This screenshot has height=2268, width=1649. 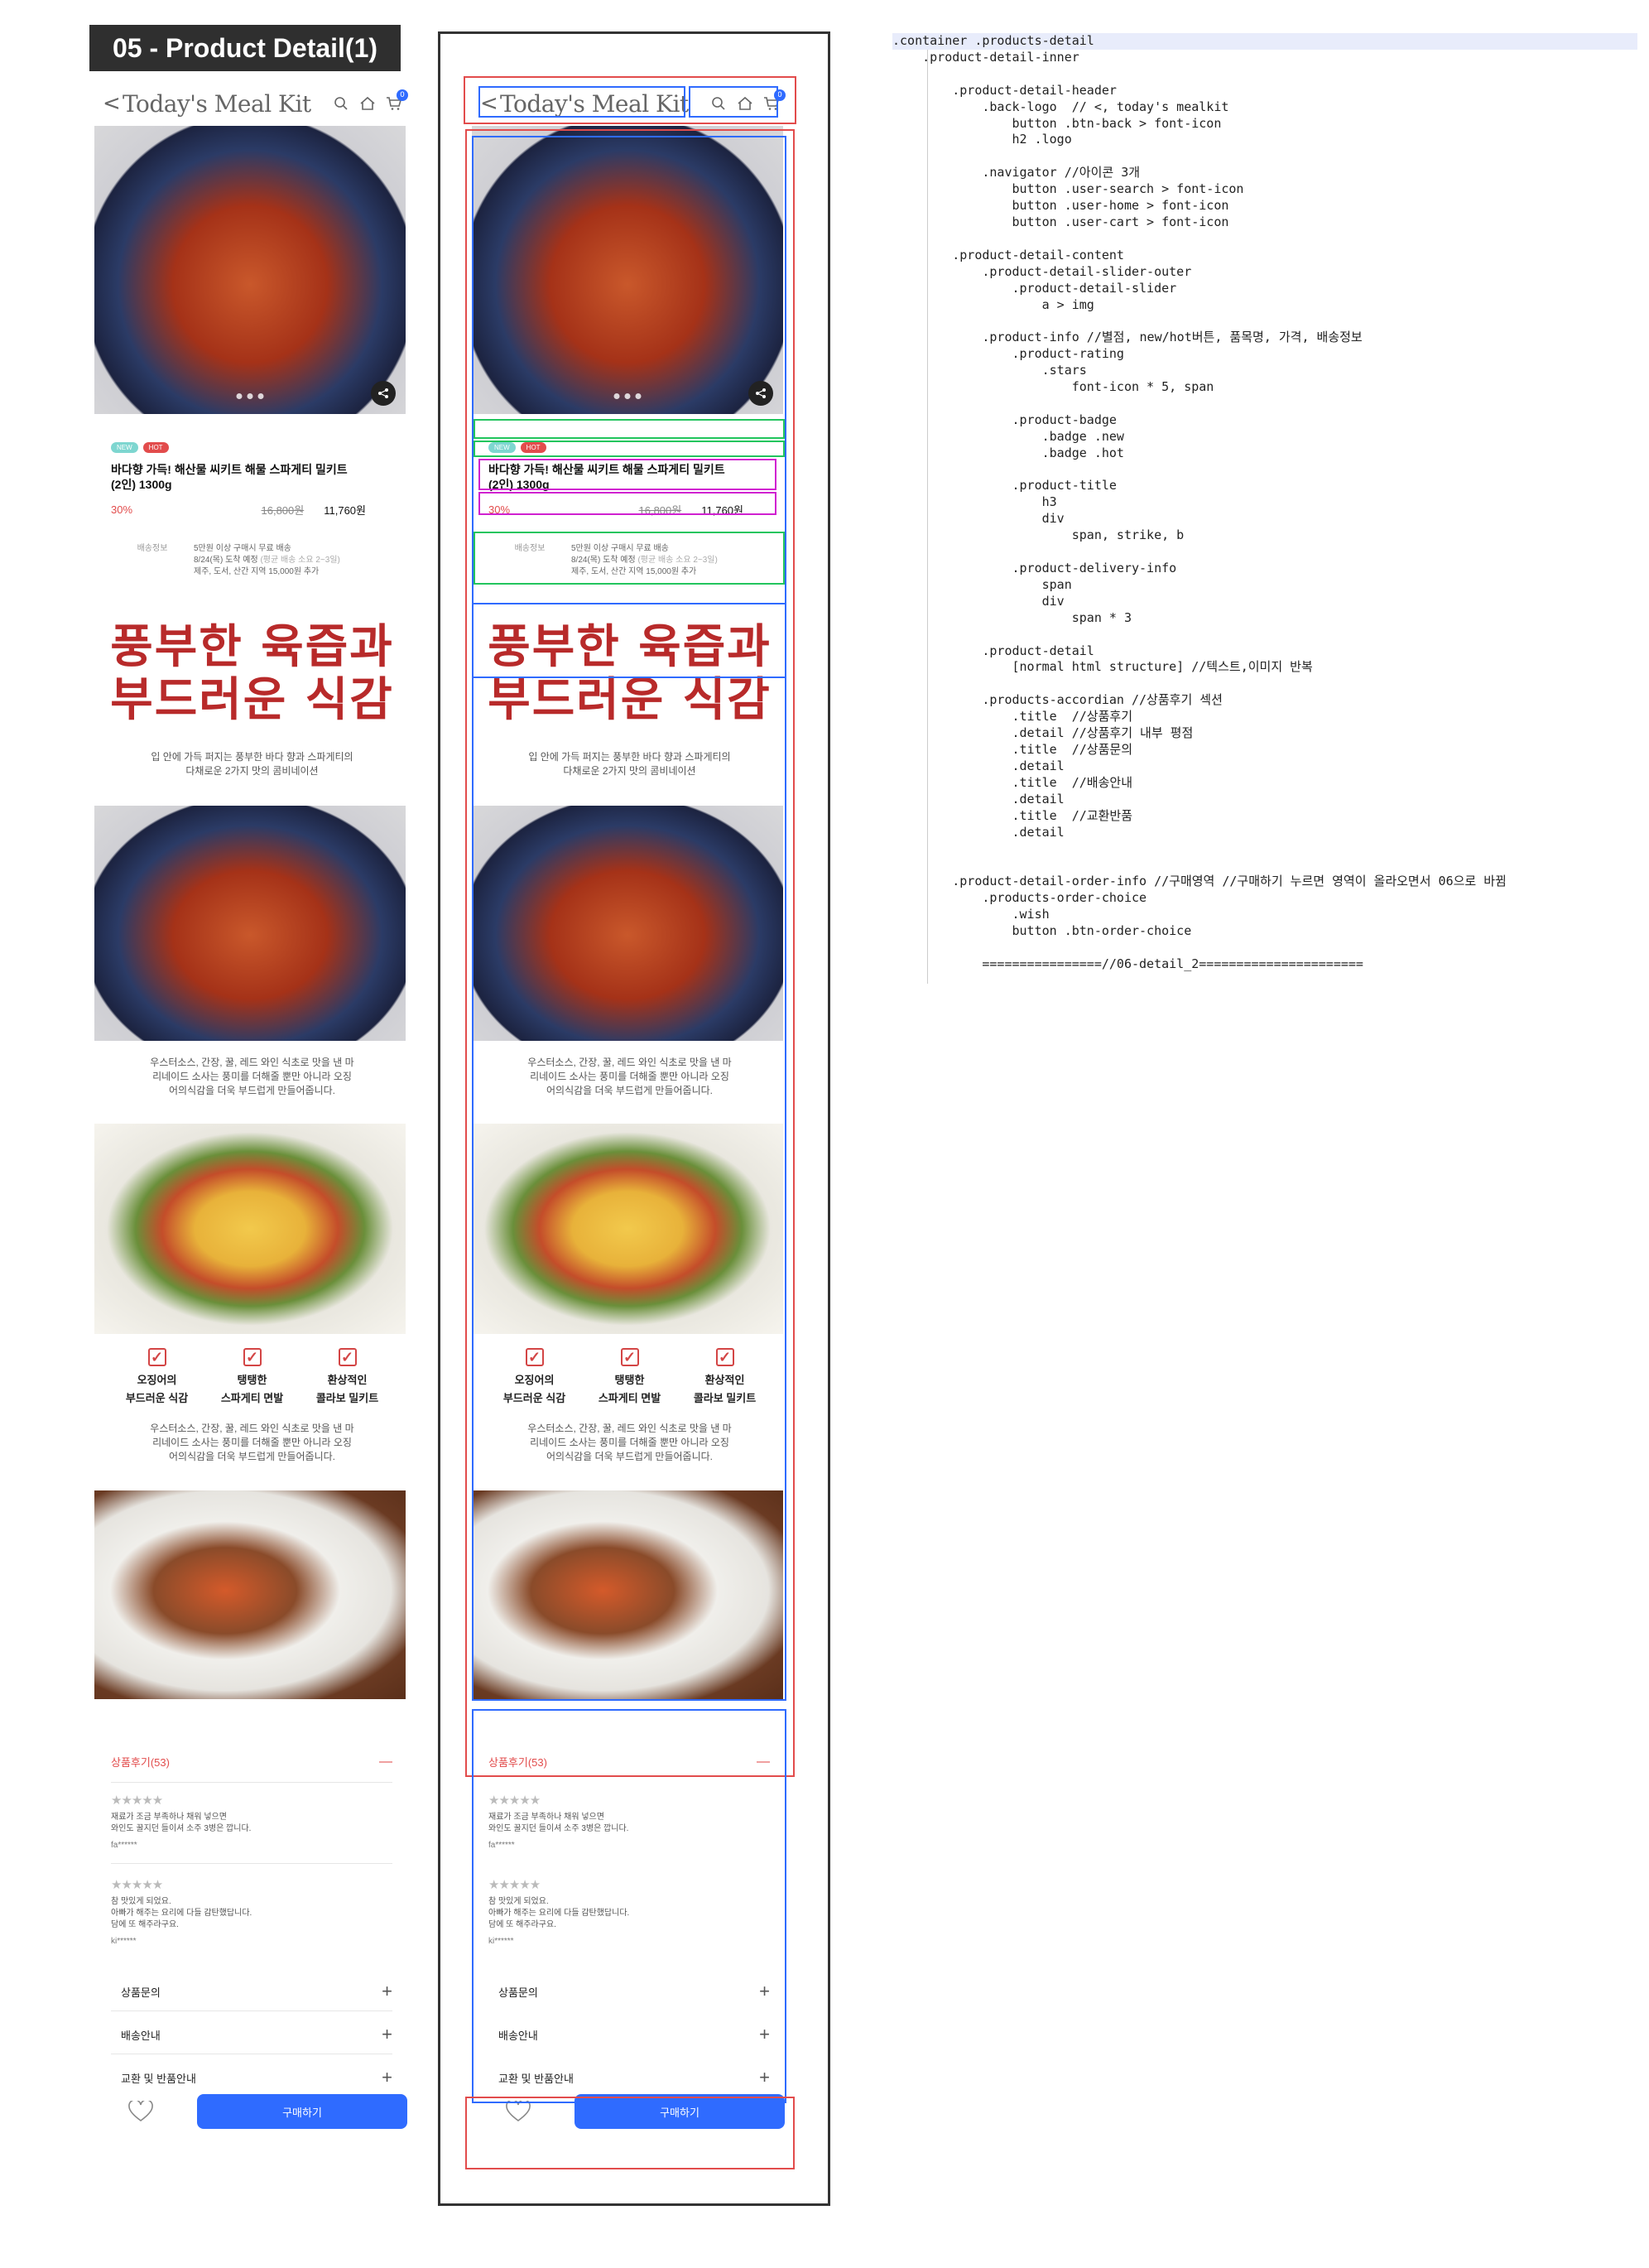 What do you see at coordinates (1042, 930) in the screenshot?
I see `code-line: button .btn-order-choice` at bounding box center [1042, 930].